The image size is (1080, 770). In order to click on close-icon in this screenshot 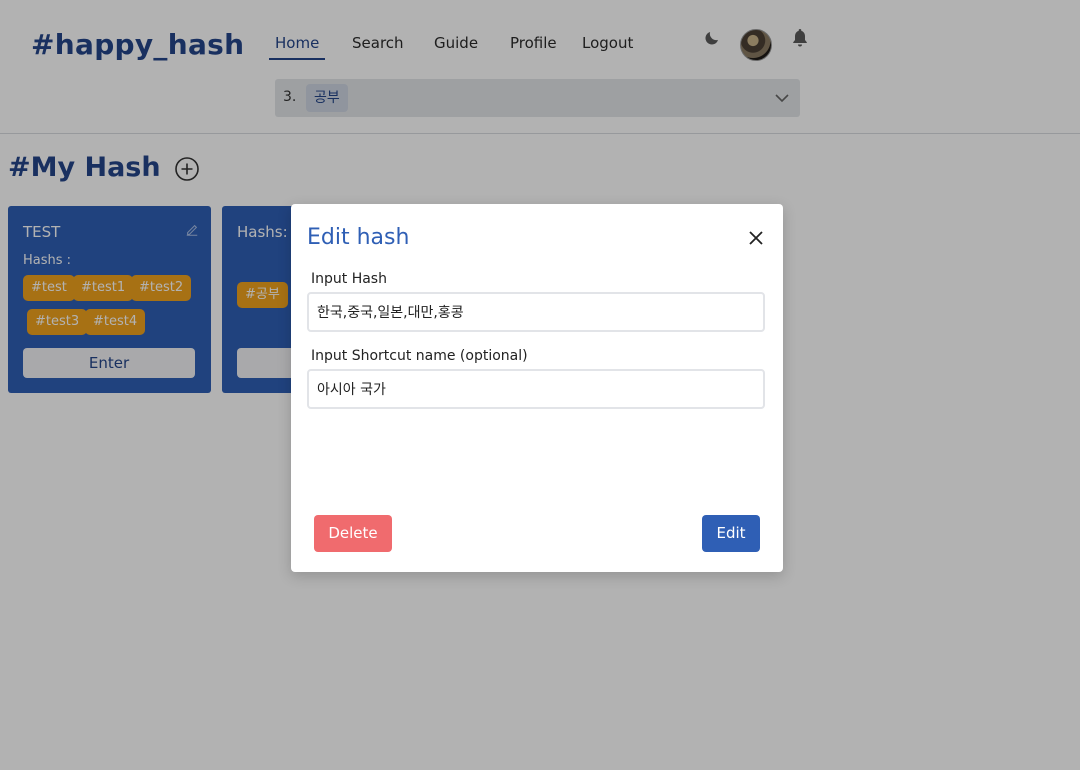, I will do `click(756, 238)`.